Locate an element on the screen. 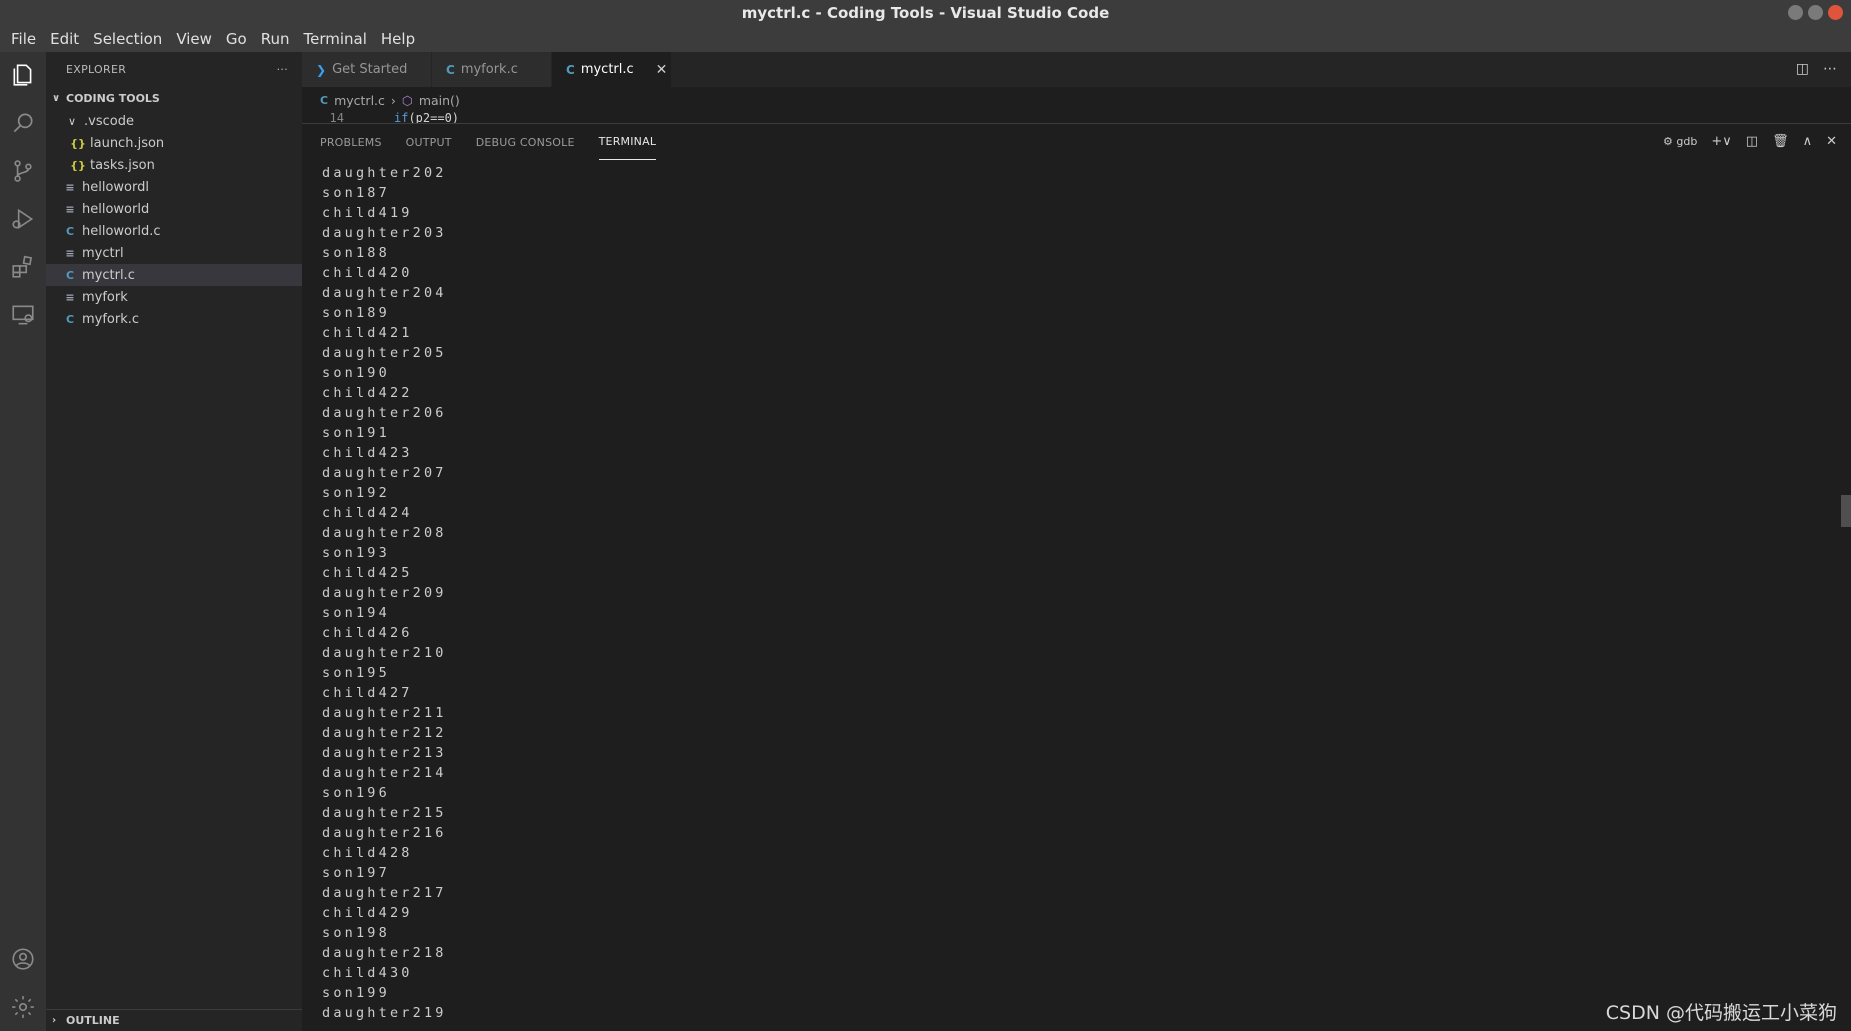 The height and width of the screenshot is (1031, 1851). tree-item-myctrl: ≡ myctrl is located at coordinates (174, 253).